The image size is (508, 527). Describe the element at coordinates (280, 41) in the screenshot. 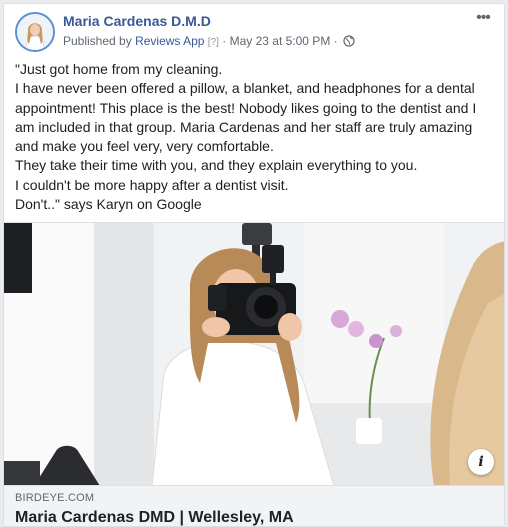

I see `post-timestamp: May 23 at 5:00 PM` at that location.